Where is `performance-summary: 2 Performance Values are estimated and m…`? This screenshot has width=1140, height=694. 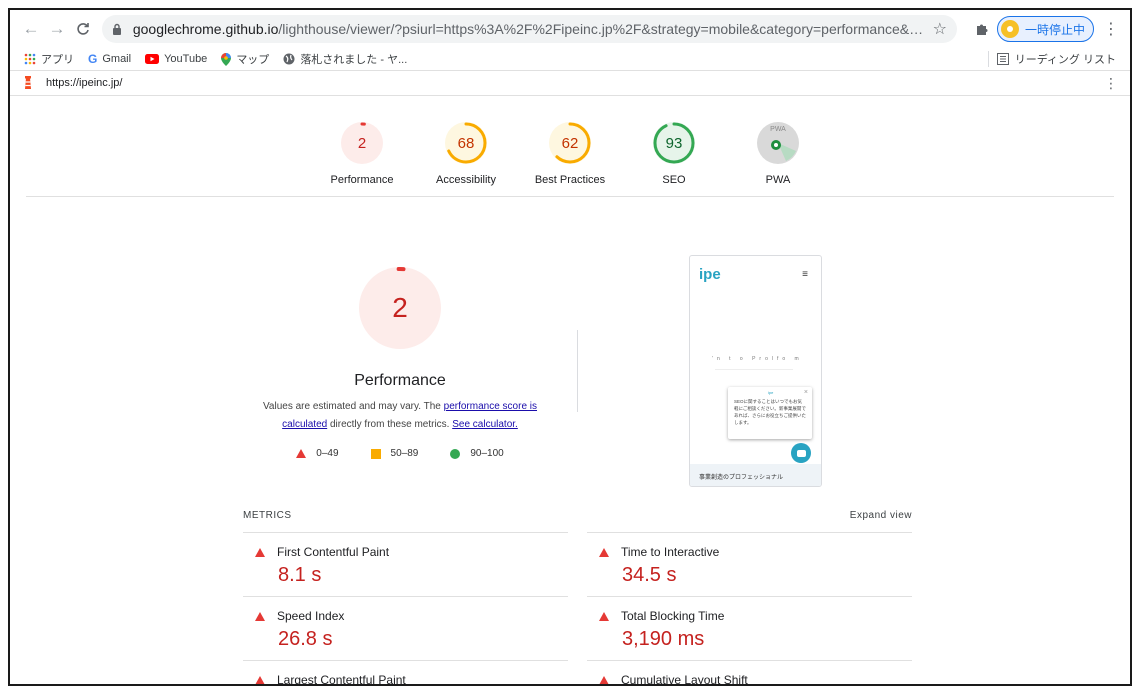
performance-summary: 2 Performance Values are estimated and m… is located at coordinates (400, 362).